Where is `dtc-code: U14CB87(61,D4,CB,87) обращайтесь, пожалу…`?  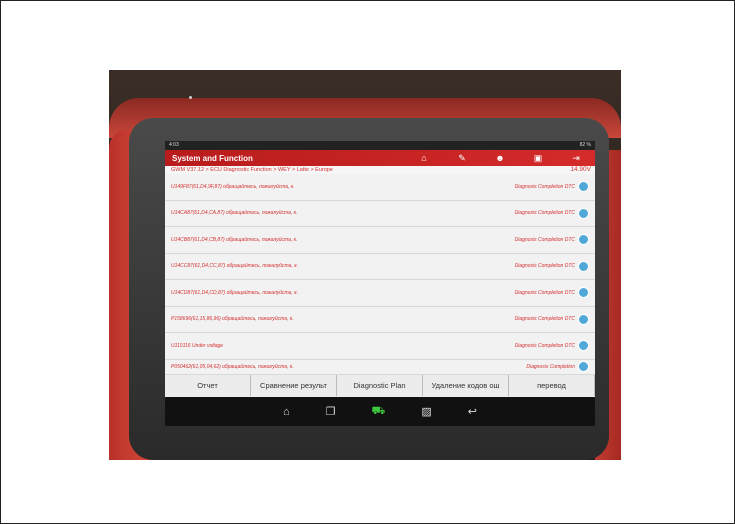 dtc-code: U14CB87(61,D4,CB,87) обращайтесь, пожалу… is located at coordinates (234, 239).